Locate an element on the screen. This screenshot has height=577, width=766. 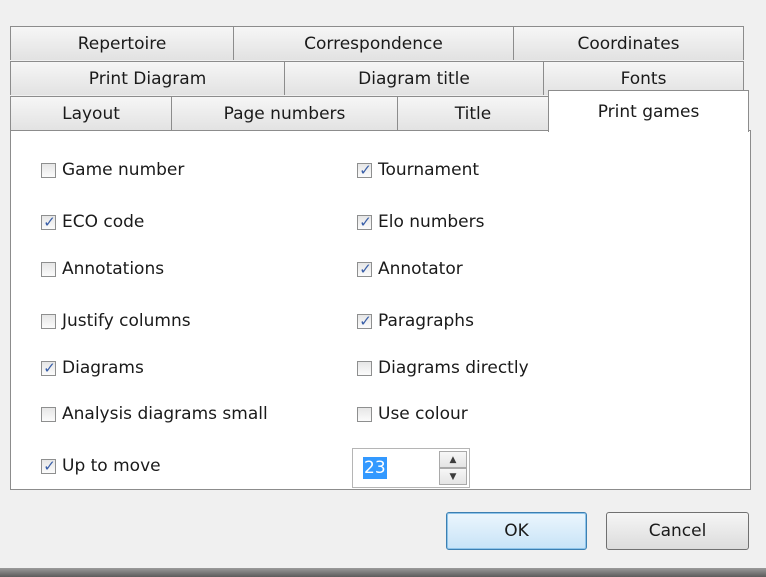
checkbox-justify-columns: Justify columns is located at coordinates (116, 321).